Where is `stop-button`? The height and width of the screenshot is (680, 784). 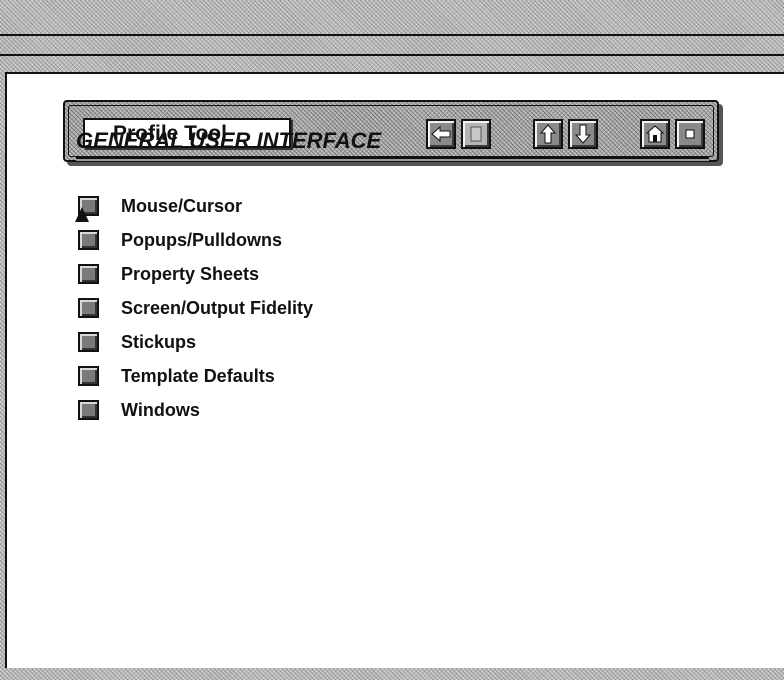
stop-button is located at coordinates (690, 134).